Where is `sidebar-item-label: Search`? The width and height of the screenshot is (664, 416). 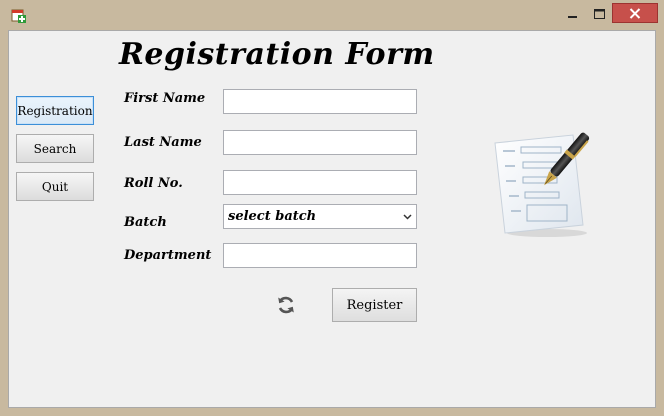
sidebar-item-label: Search is located at coordinates (55, 148).